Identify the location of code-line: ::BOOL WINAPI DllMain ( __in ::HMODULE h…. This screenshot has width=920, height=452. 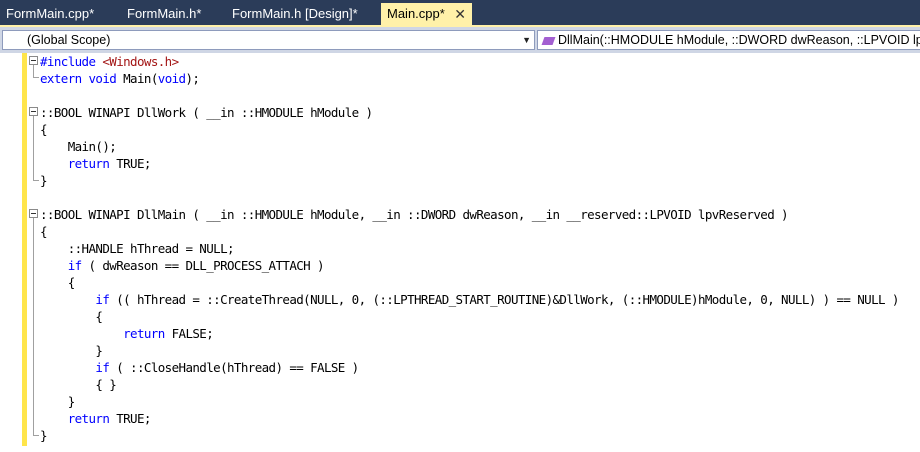
(414, 214).